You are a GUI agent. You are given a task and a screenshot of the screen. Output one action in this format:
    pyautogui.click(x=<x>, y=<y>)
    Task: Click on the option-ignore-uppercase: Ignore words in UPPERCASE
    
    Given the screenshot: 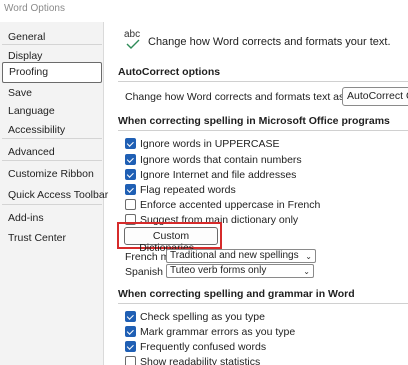 What is the action you would take?
    pyautogui.click(x=202, y=143)
    